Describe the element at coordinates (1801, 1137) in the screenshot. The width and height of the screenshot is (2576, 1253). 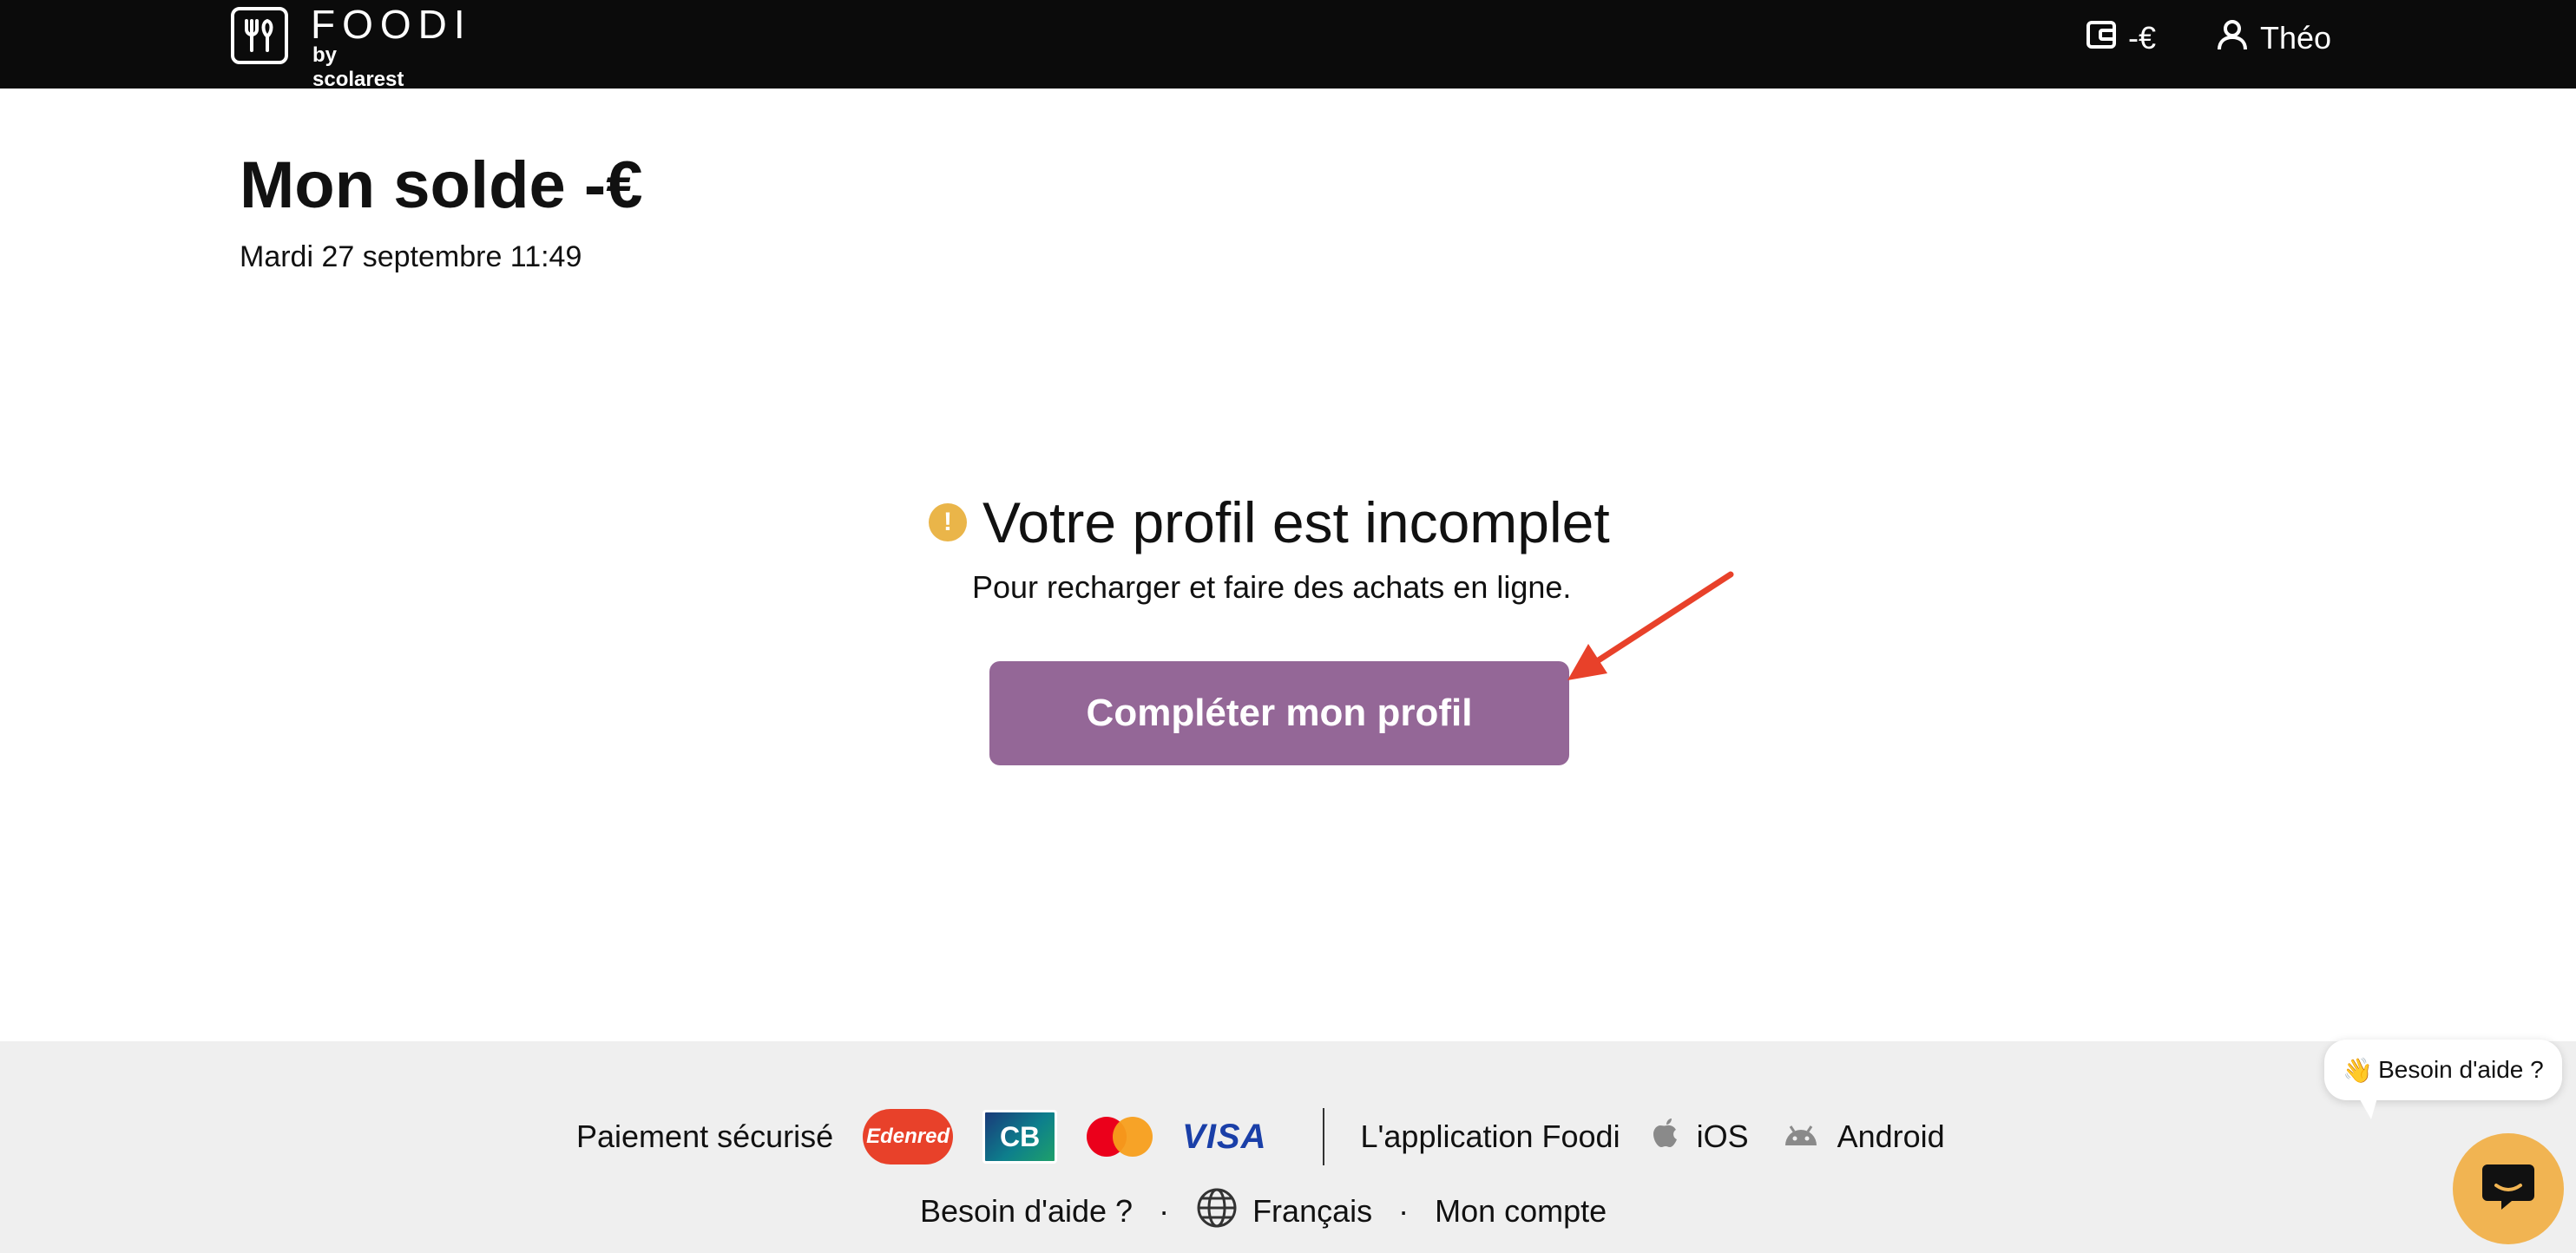
I see `android-icon` at that location.